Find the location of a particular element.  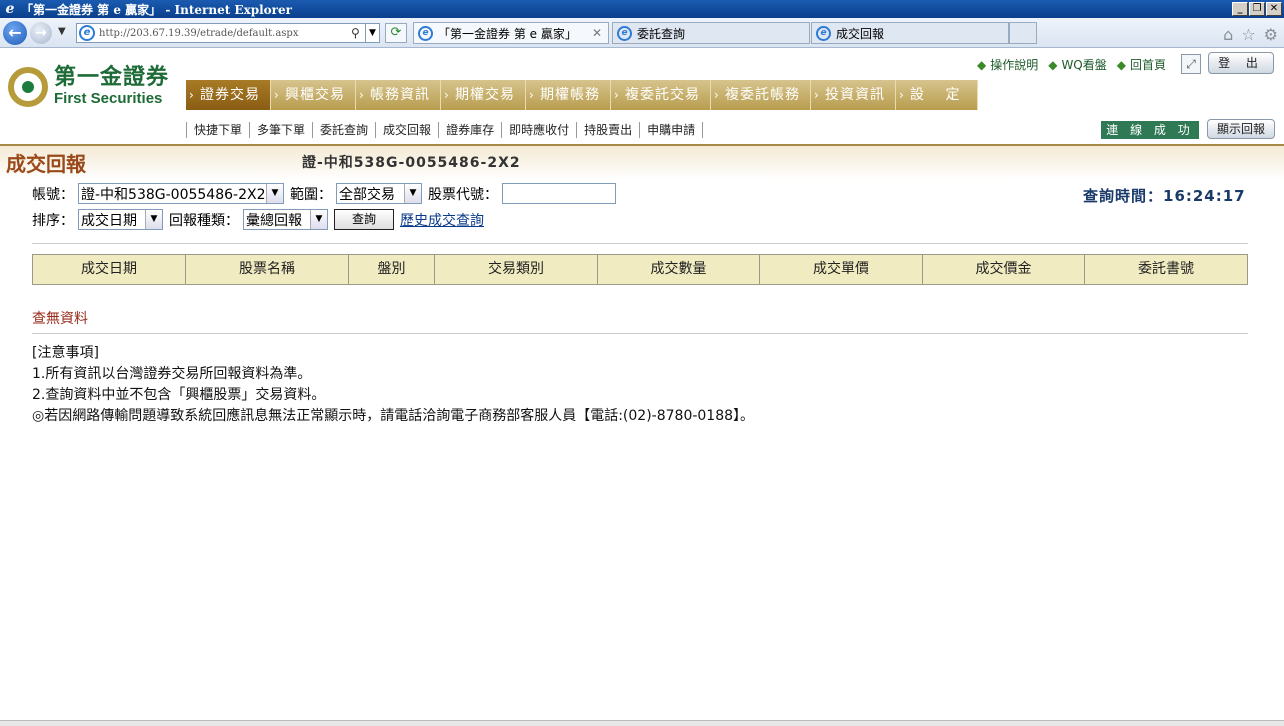

report-type-select: 彙總回報 ▼ is located at coordinates (285, 219).